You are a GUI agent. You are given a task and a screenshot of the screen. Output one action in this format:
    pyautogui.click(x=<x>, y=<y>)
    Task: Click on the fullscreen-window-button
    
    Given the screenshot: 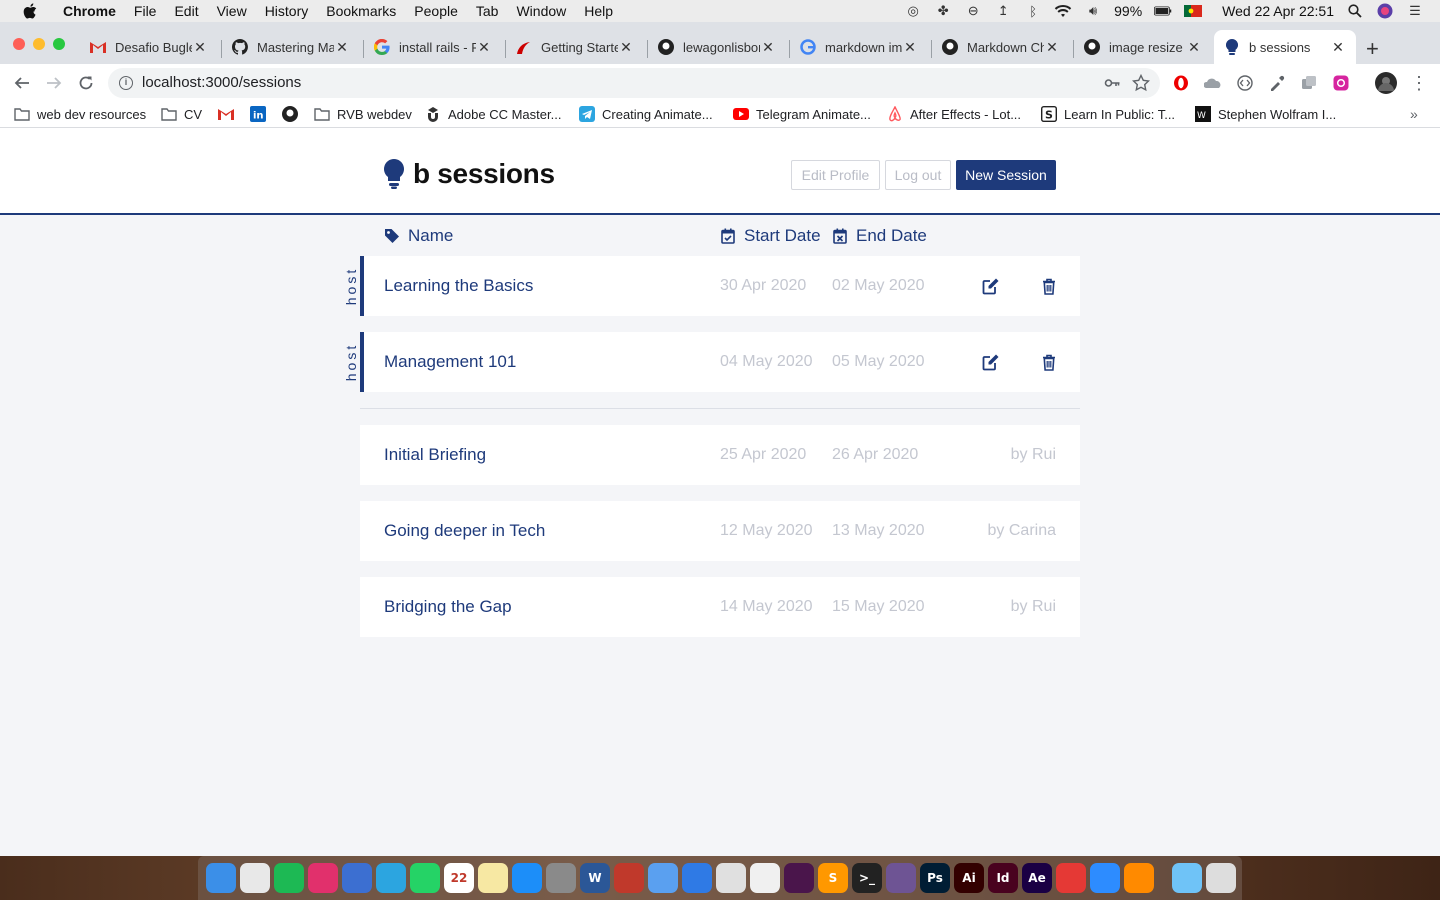 What is the action you would take?
    pyautogui.click(x=59, y=44)
    